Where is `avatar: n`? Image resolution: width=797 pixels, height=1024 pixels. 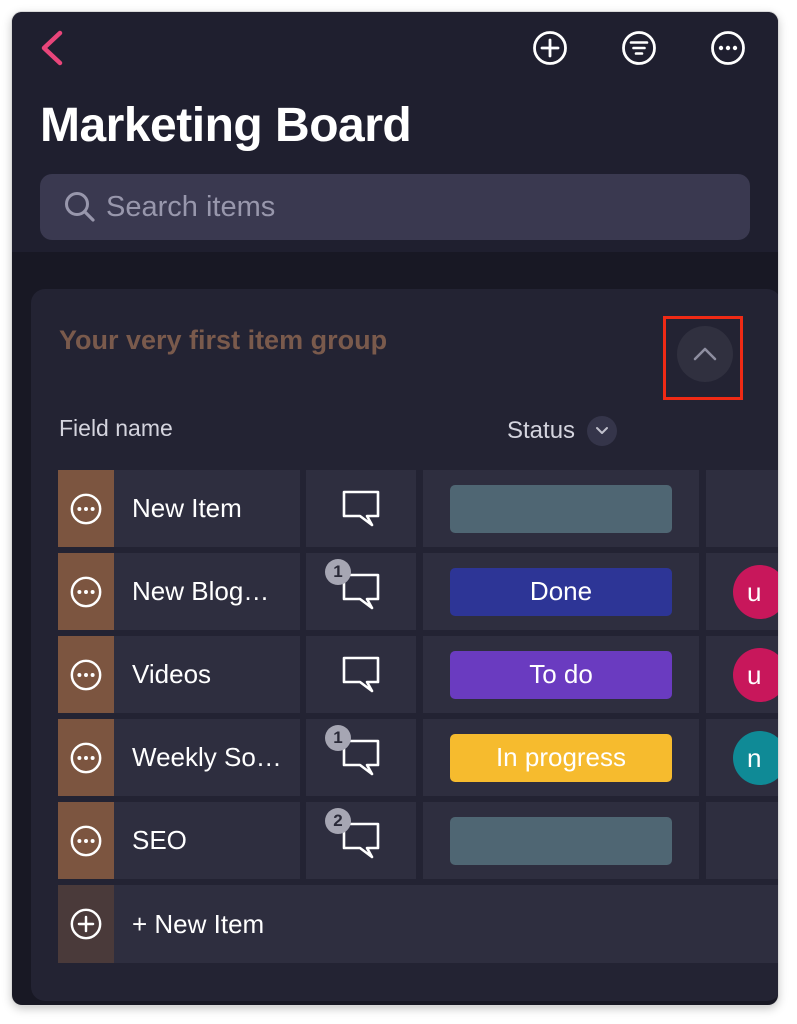
avatar: n is located at coordinates (755, 758).